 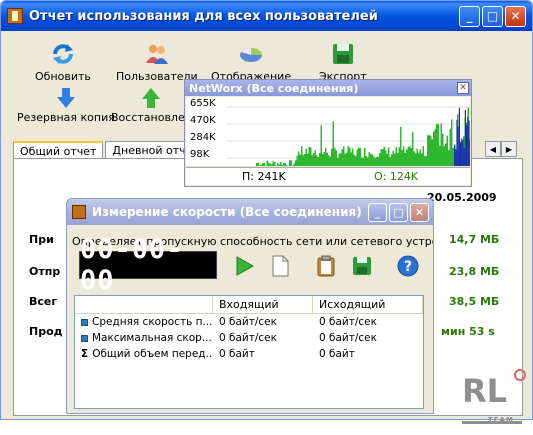 I want to click on graph-y-label: 284K, so click(x=203, y=137).